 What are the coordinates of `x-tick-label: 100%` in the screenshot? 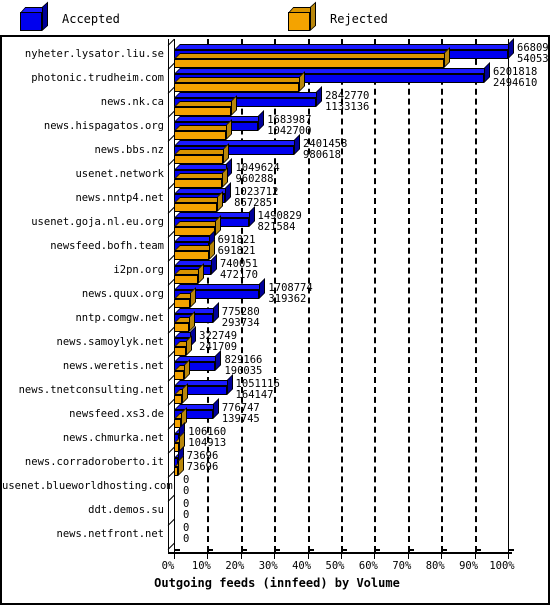 It's located at (502, 566).